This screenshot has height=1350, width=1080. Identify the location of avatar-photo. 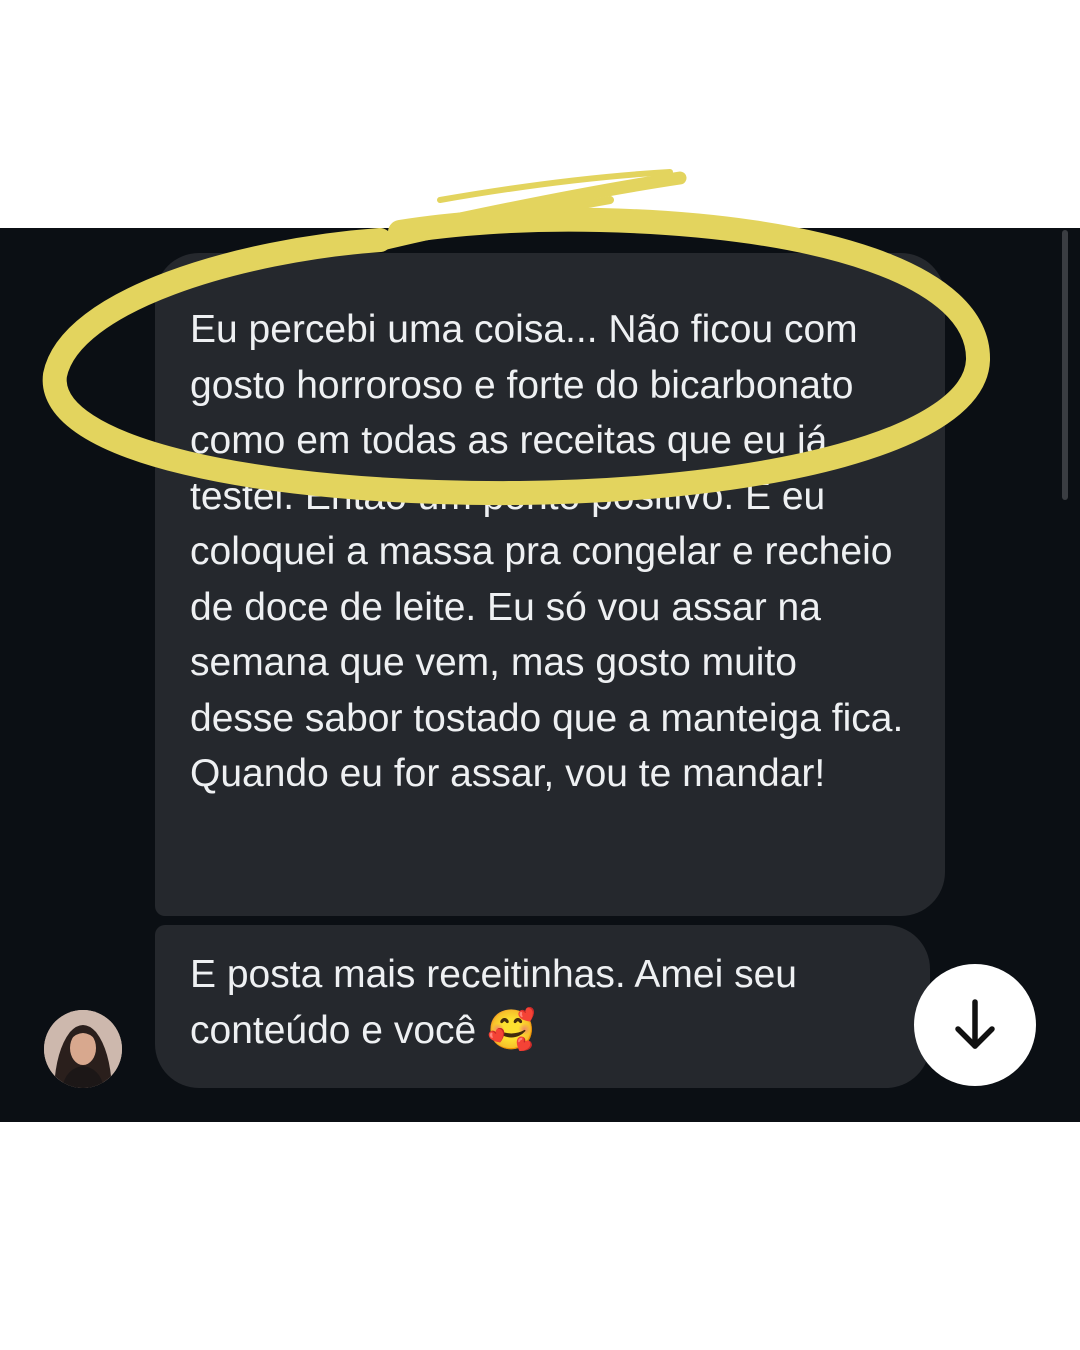
(83, 1049).